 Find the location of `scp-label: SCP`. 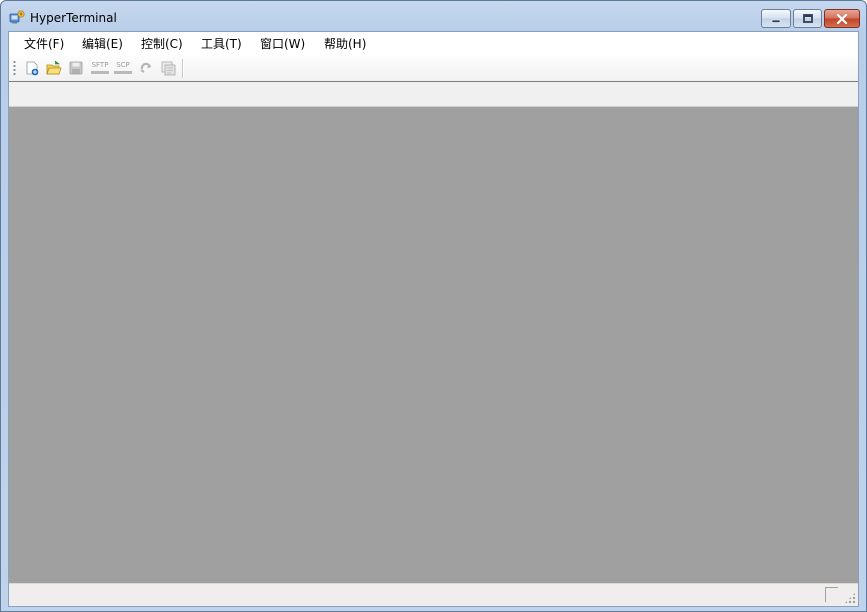

scp-label: SCP is located at coordinates (123, 65).